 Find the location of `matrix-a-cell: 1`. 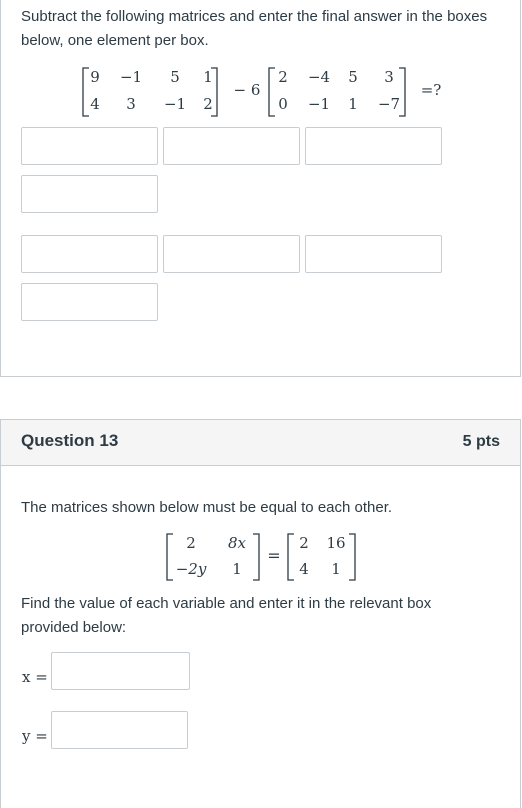

matrix-a-cell: 1 is located at coordinates (208, 77).